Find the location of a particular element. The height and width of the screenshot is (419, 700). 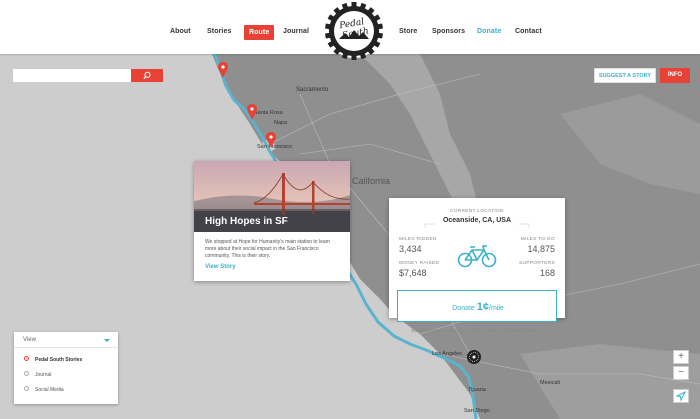

miles-ridden-label: MILES RIDDEN is located at coordinates (418, 239).